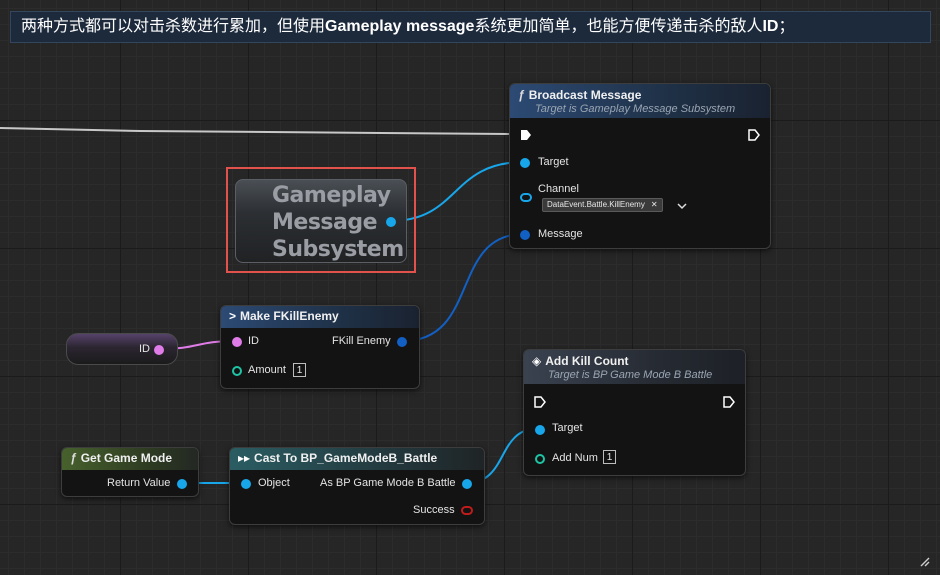 This screenshot has height=575, width=940. I want to click on add-num-value-field: 1, so click(609, 457).